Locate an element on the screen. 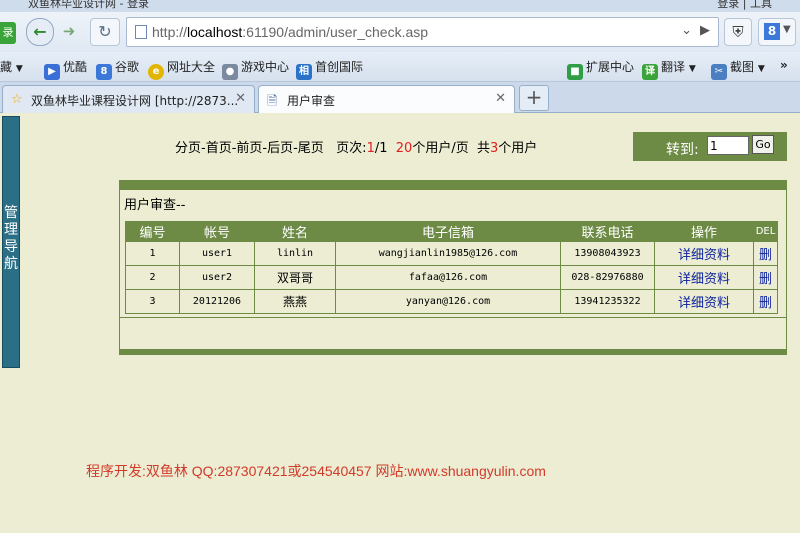 Image resolution: width=800 pixels, height=533 pixels. total-suffix: 个用户 is located at coordinates (518, 148).